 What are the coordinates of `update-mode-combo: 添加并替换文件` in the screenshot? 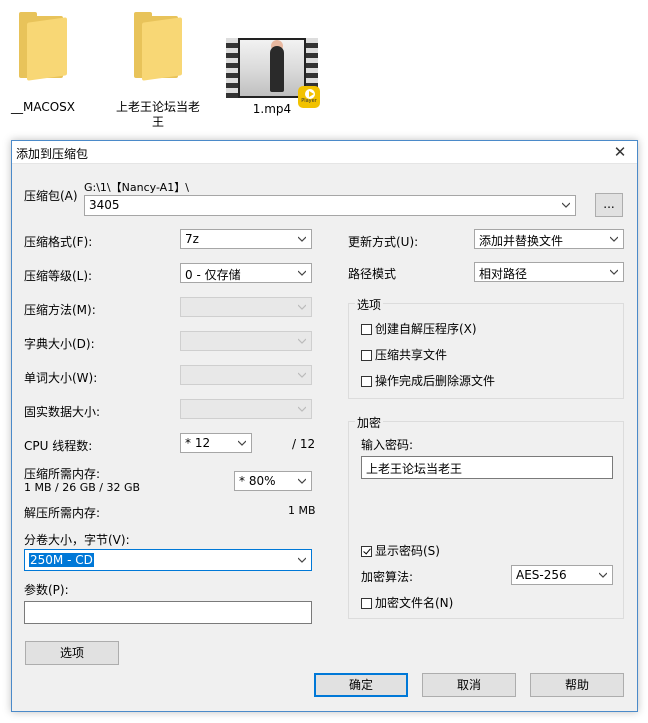 It's located at (549, 239).